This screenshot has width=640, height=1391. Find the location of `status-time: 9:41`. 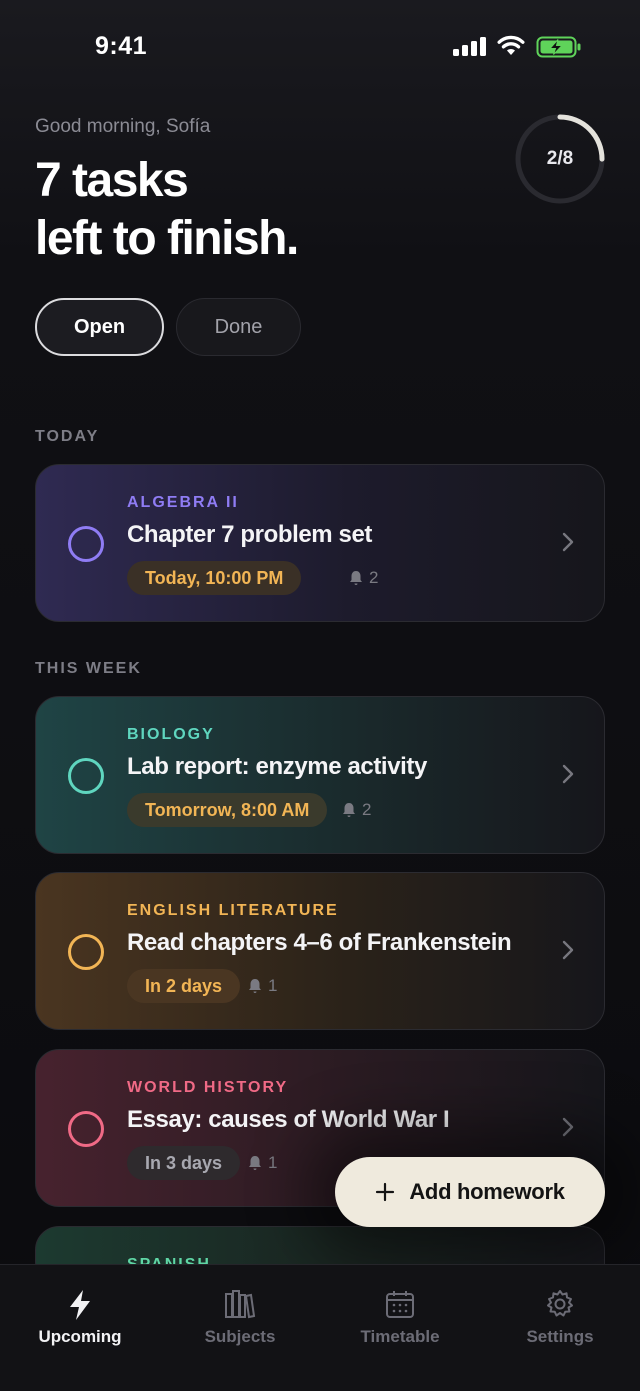

status-time: 9:41 is located at coordinates (121, 46).